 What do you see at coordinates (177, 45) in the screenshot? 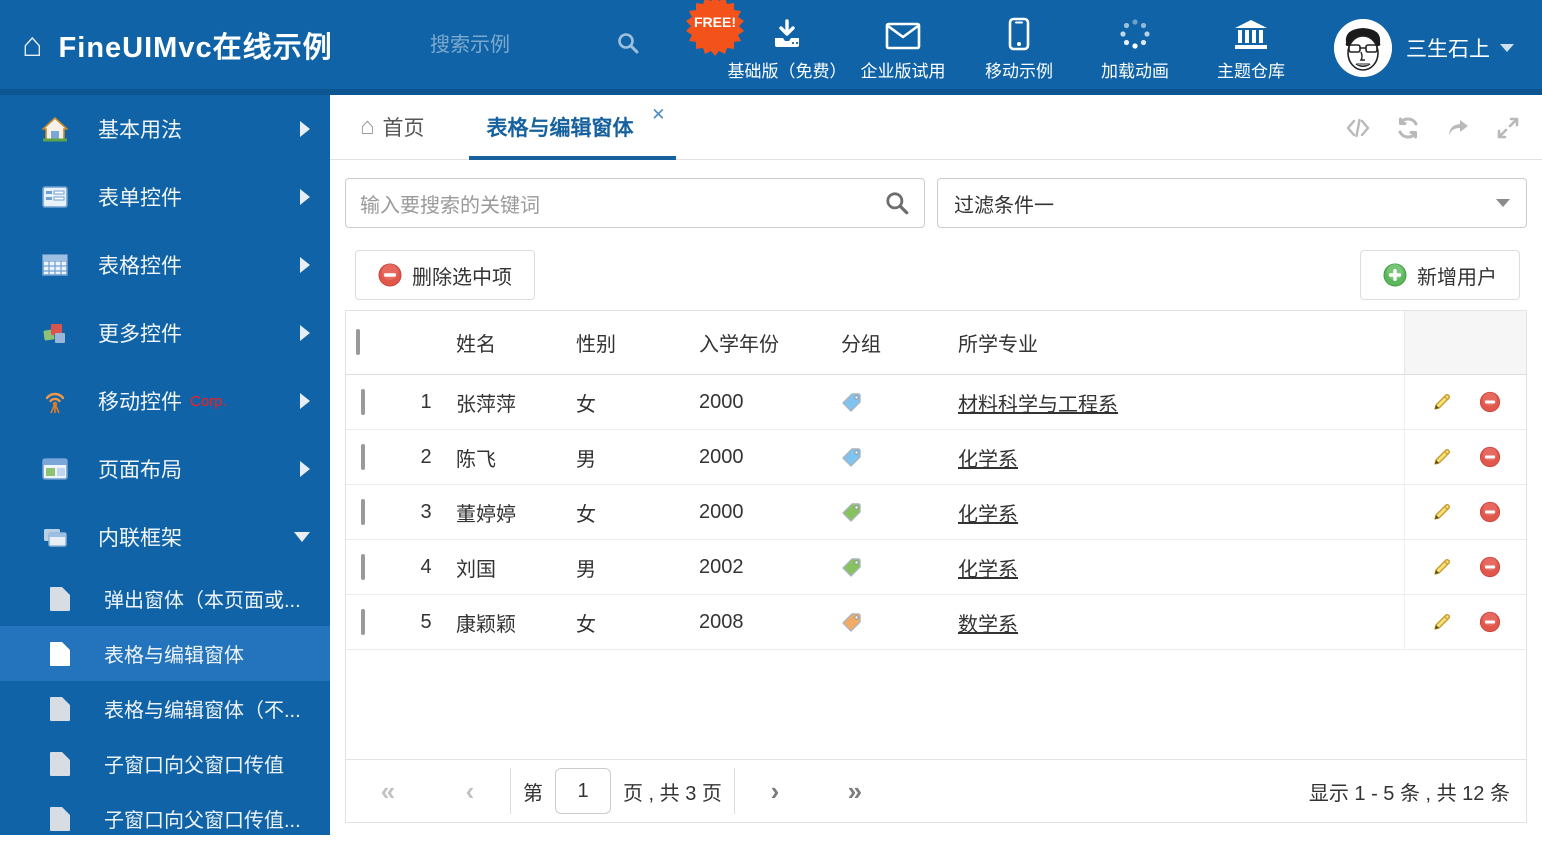
I see `app-logo: ⌂ FineUIMvc在线示例` at bounding box center [177, 45].